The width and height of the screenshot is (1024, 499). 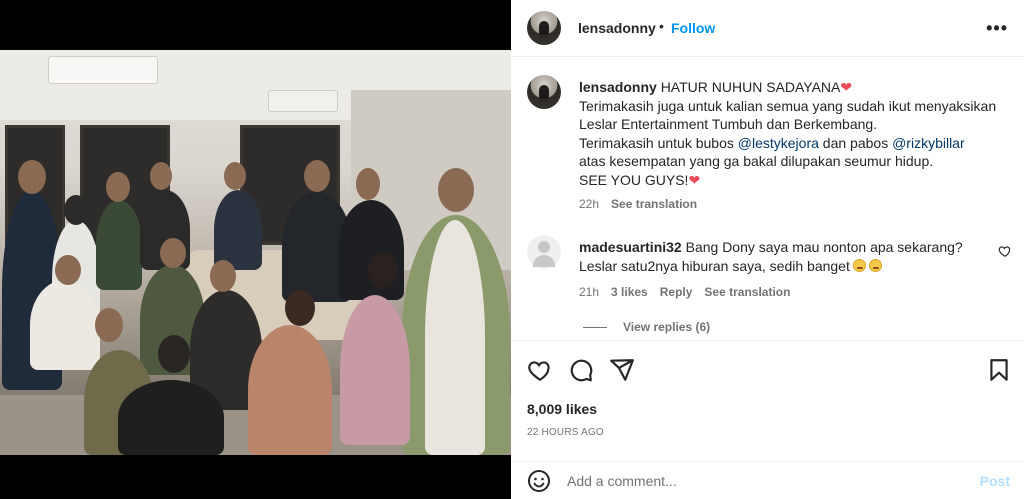 I want to click on likes-count: 8,009 likes, so click(x=562, y=409).